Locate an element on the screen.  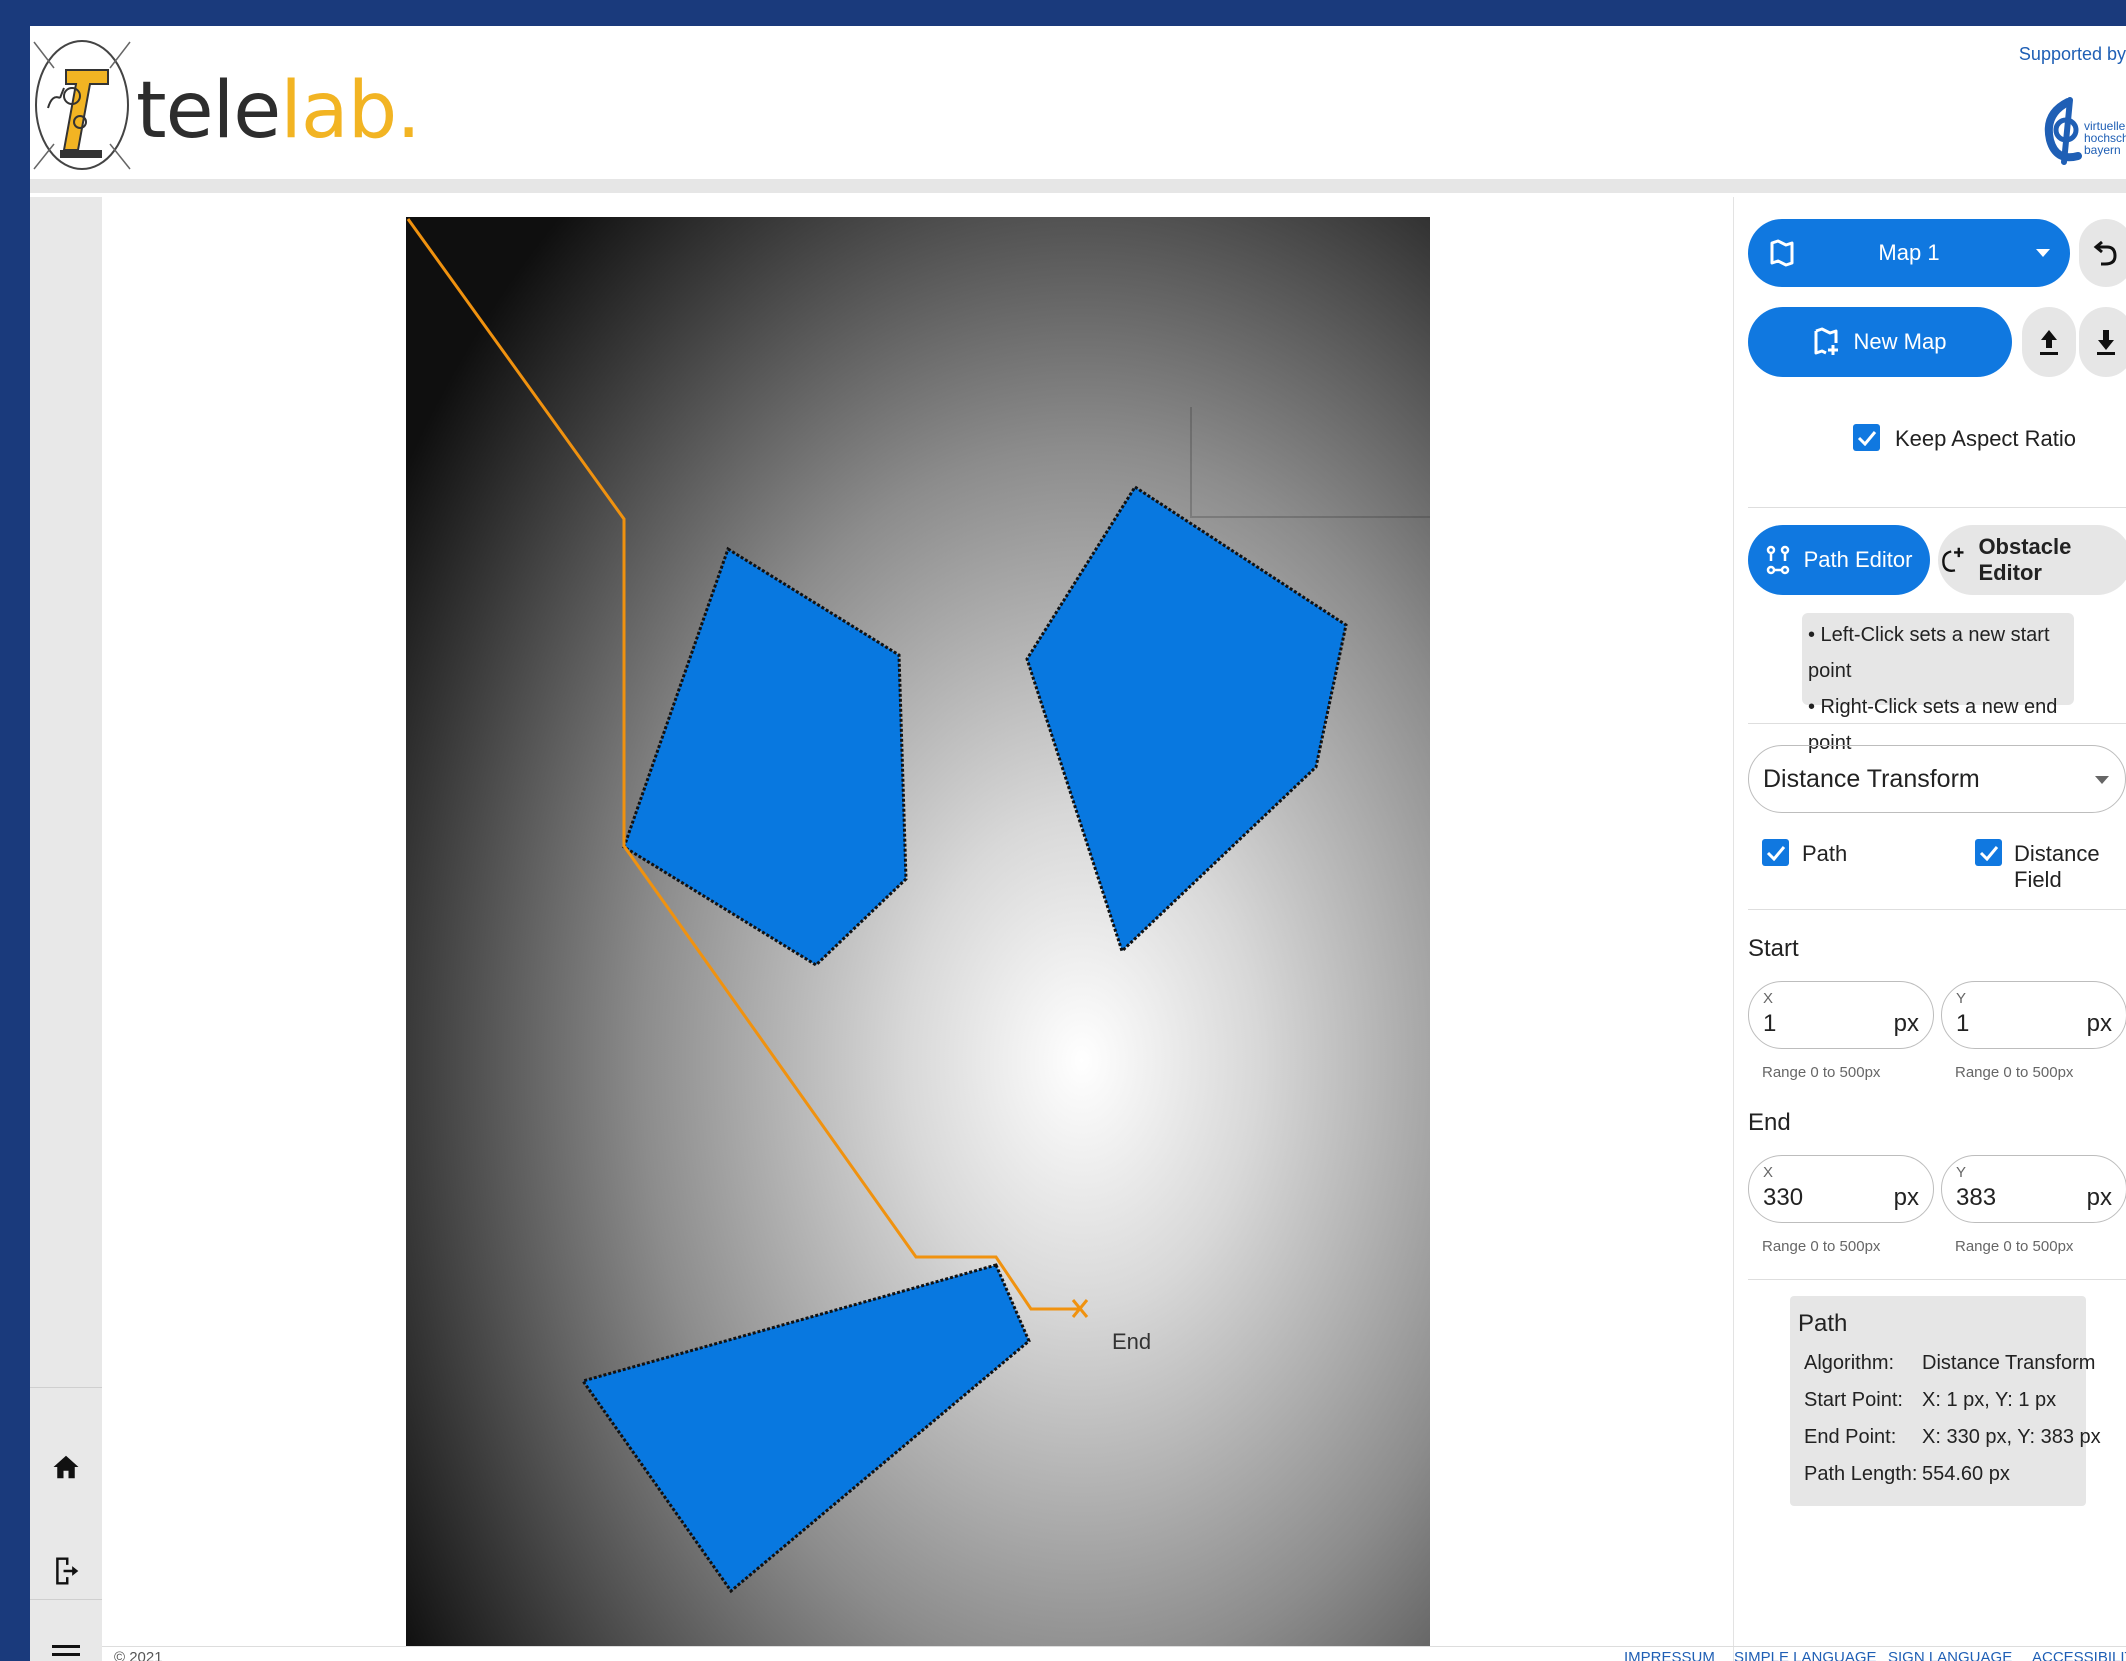
info-start-value: X: 1 px, Y: 1 px is located at coordinates (1989, 1400).